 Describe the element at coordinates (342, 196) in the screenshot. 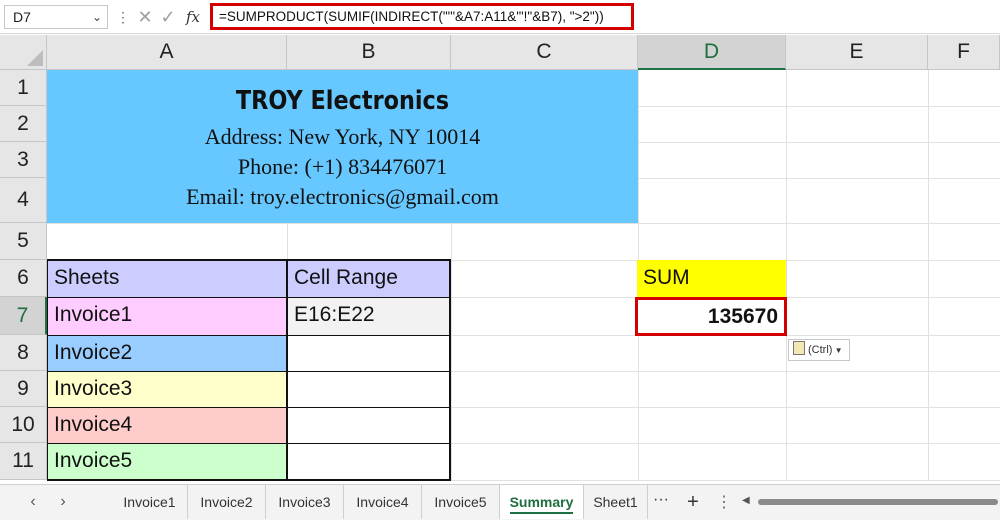

I see `company-email: Email: troy.electronics@gmail.com` at that location.